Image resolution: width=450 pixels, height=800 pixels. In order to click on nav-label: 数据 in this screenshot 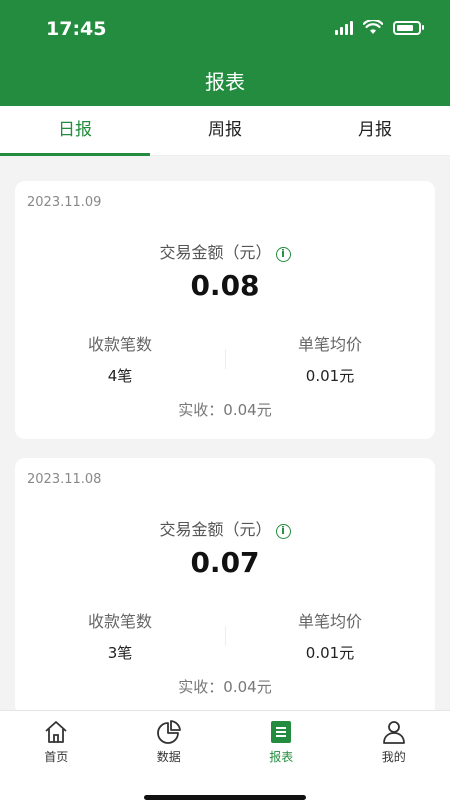, I will do `click(168, 757)`.